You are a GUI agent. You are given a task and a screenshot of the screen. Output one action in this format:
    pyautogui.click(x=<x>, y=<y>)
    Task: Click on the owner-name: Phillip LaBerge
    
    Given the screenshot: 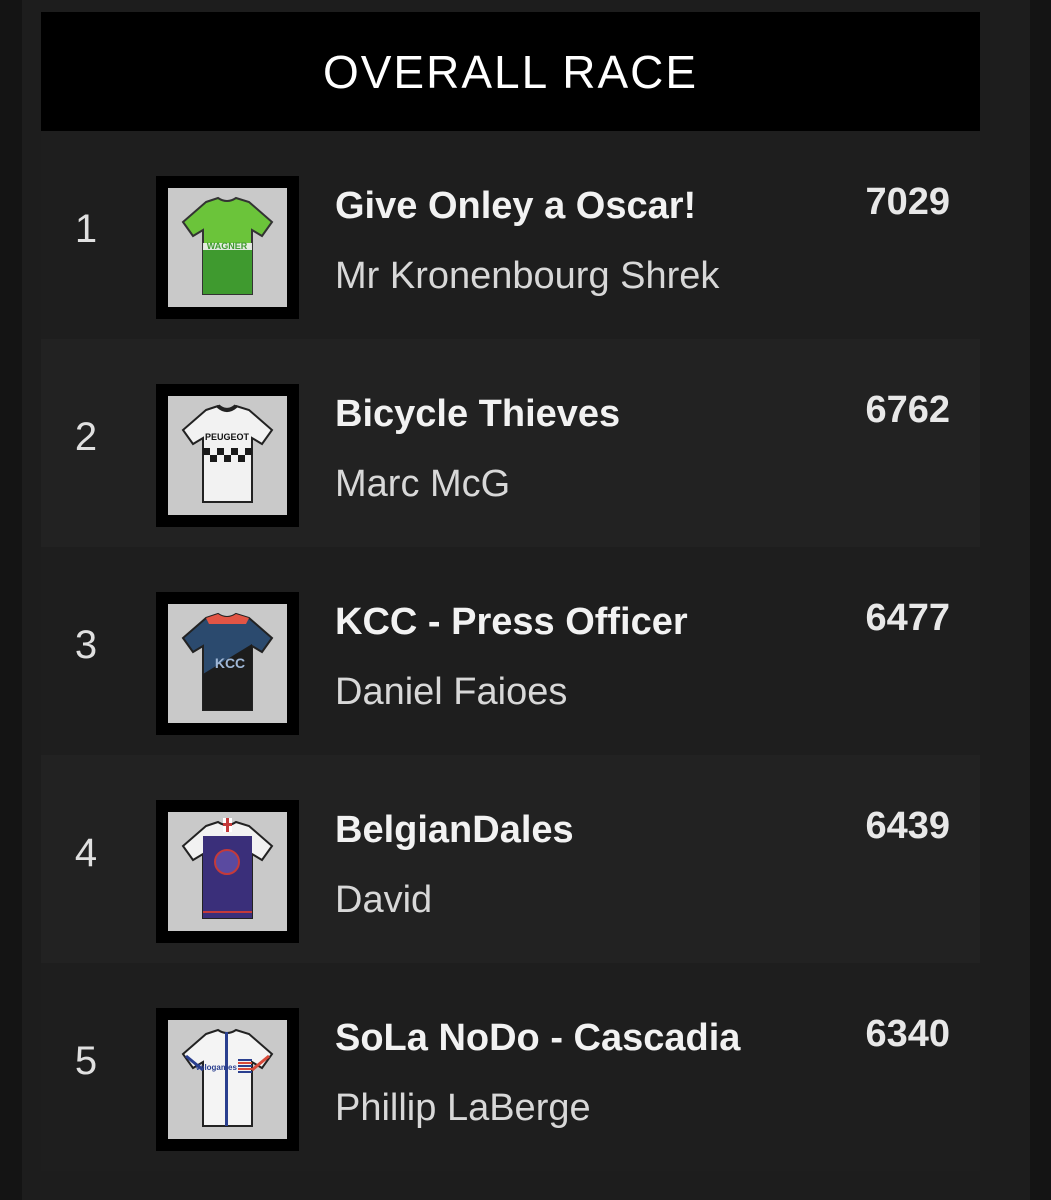 What is the action you would take?
    pyautogui.click(x=463, y=1108)
    